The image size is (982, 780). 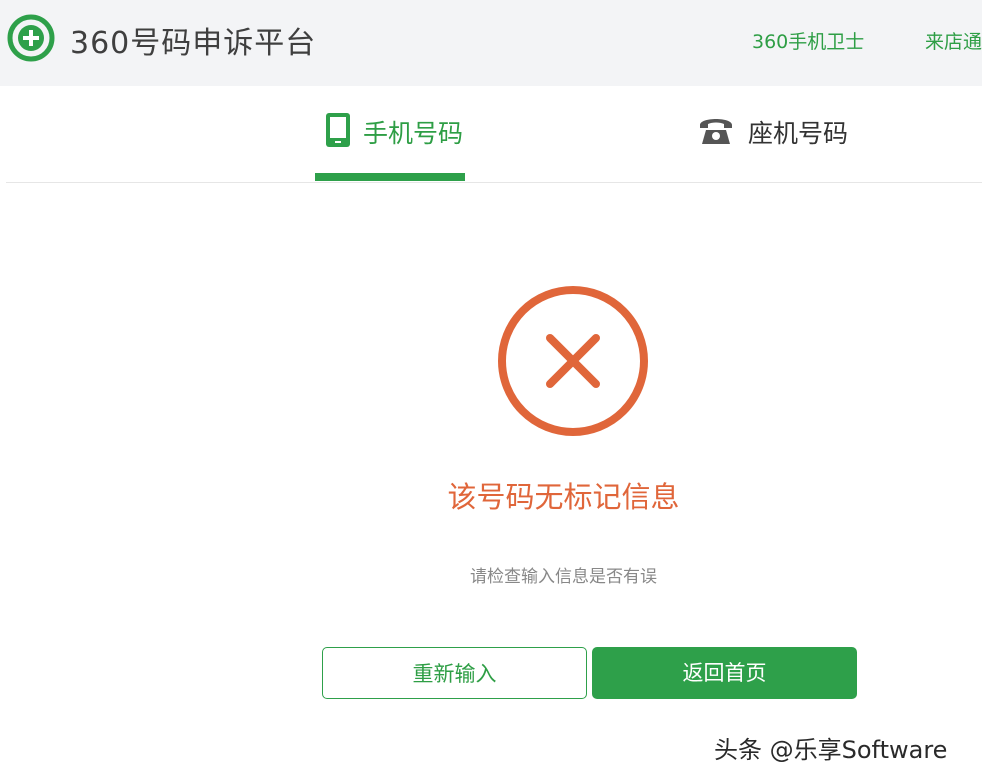 What do you see at coordinates (724, 673) in the screenshot?
I see `return-home-button: 返回首页` at bounding box center [724, 673].